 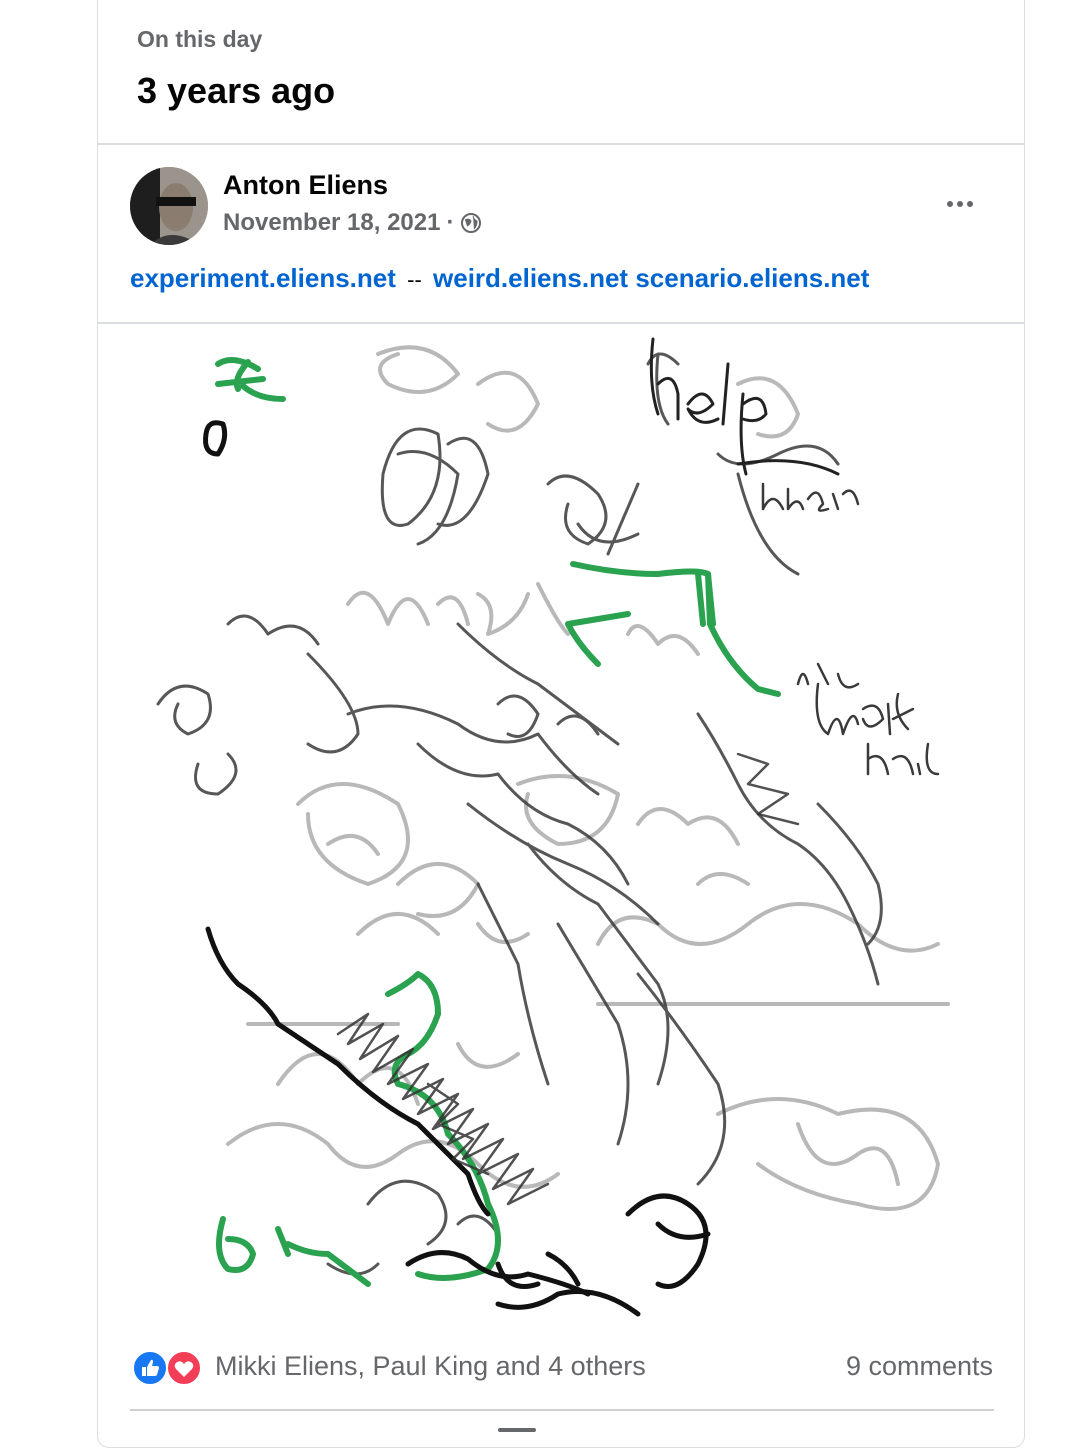 What do you see at coordinates (517, 1430) in the screenshot?
I see `action-bar-hint` at bounding box center [517, 1430].